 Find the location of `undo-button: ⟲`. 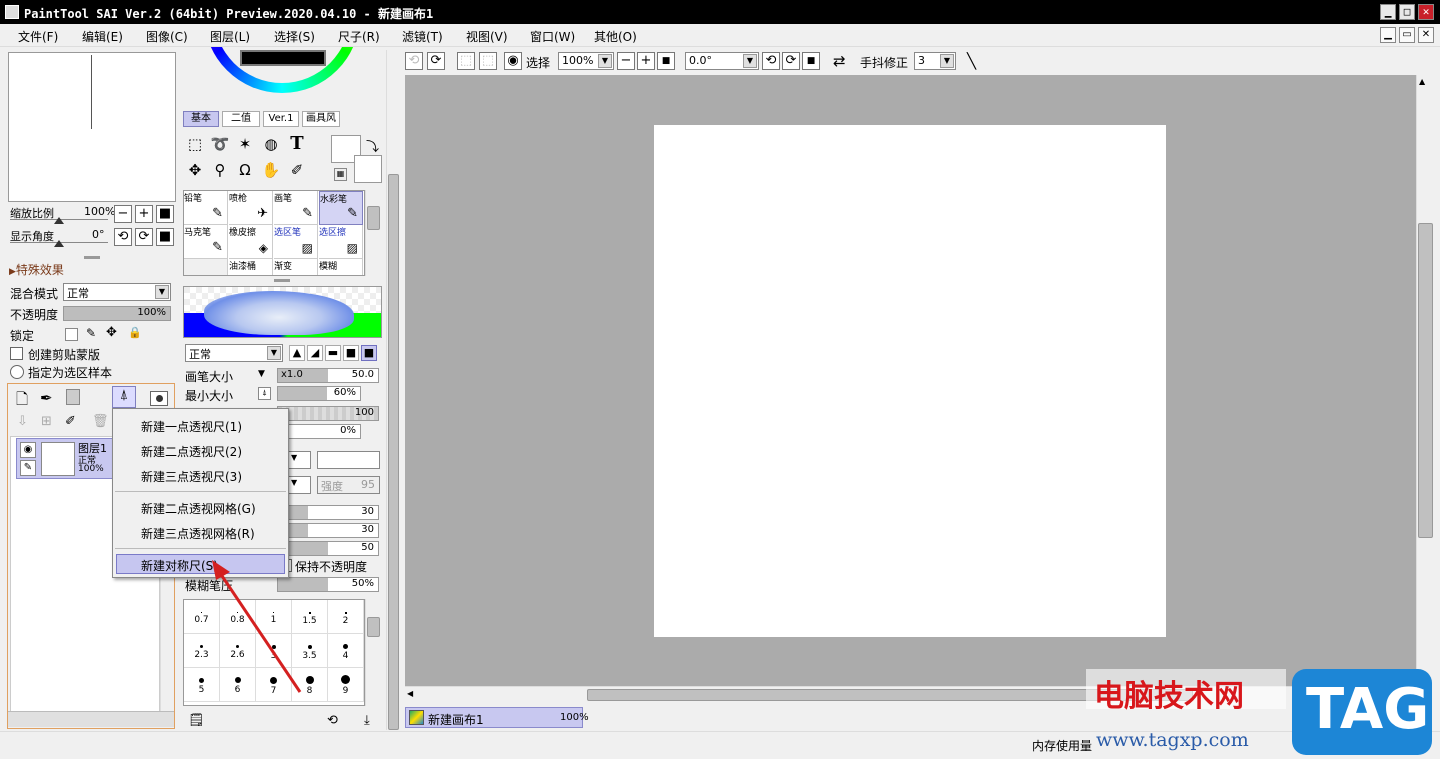

undo-button: ⟲ is located at coordinates (414, 61).